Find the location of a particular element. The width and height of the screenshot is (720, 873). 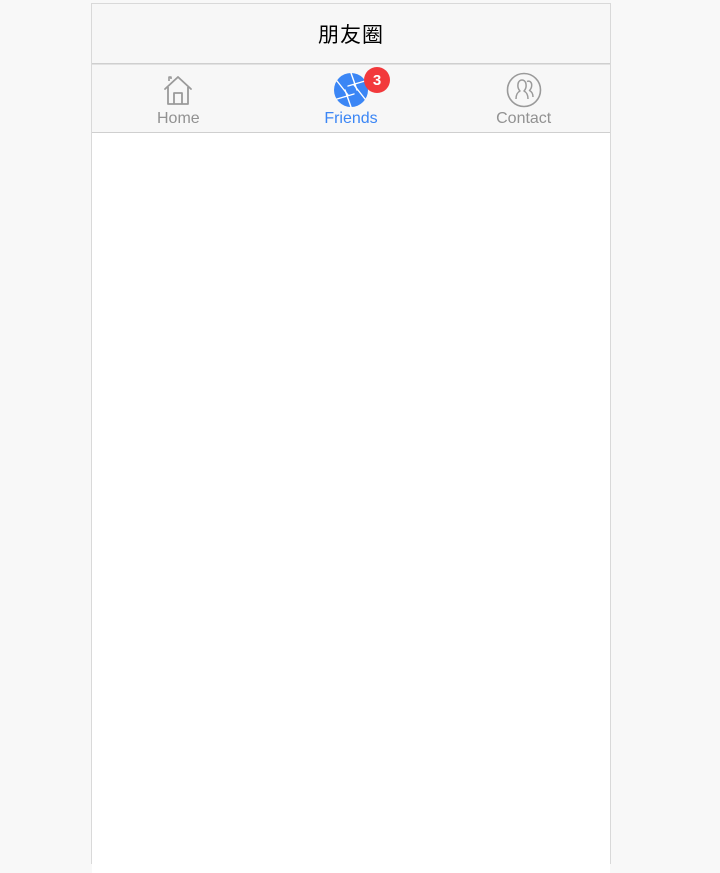

contacts-icon is located at coordinates (524, 90).